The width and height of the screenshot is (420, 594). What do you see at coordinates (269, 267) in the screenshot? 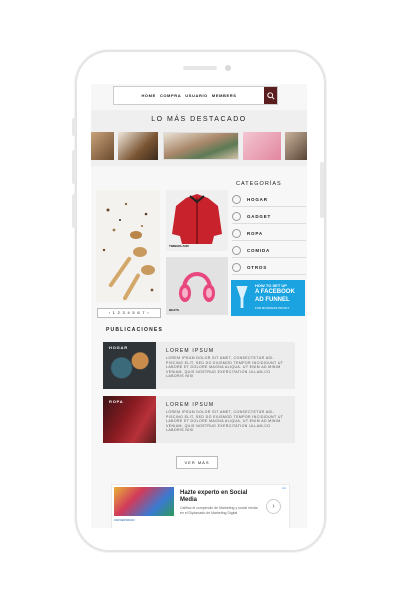
I see `category-item-otros: OTROS` at bounding box center [269, 267].